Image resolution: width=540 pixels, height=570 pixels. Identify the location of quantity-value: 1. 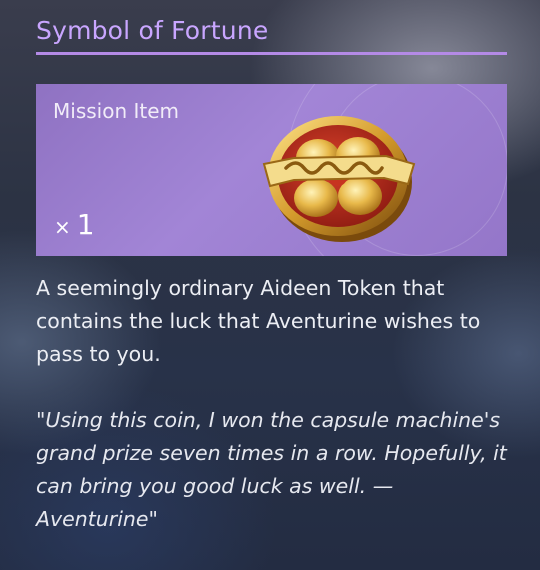
(85, 224).